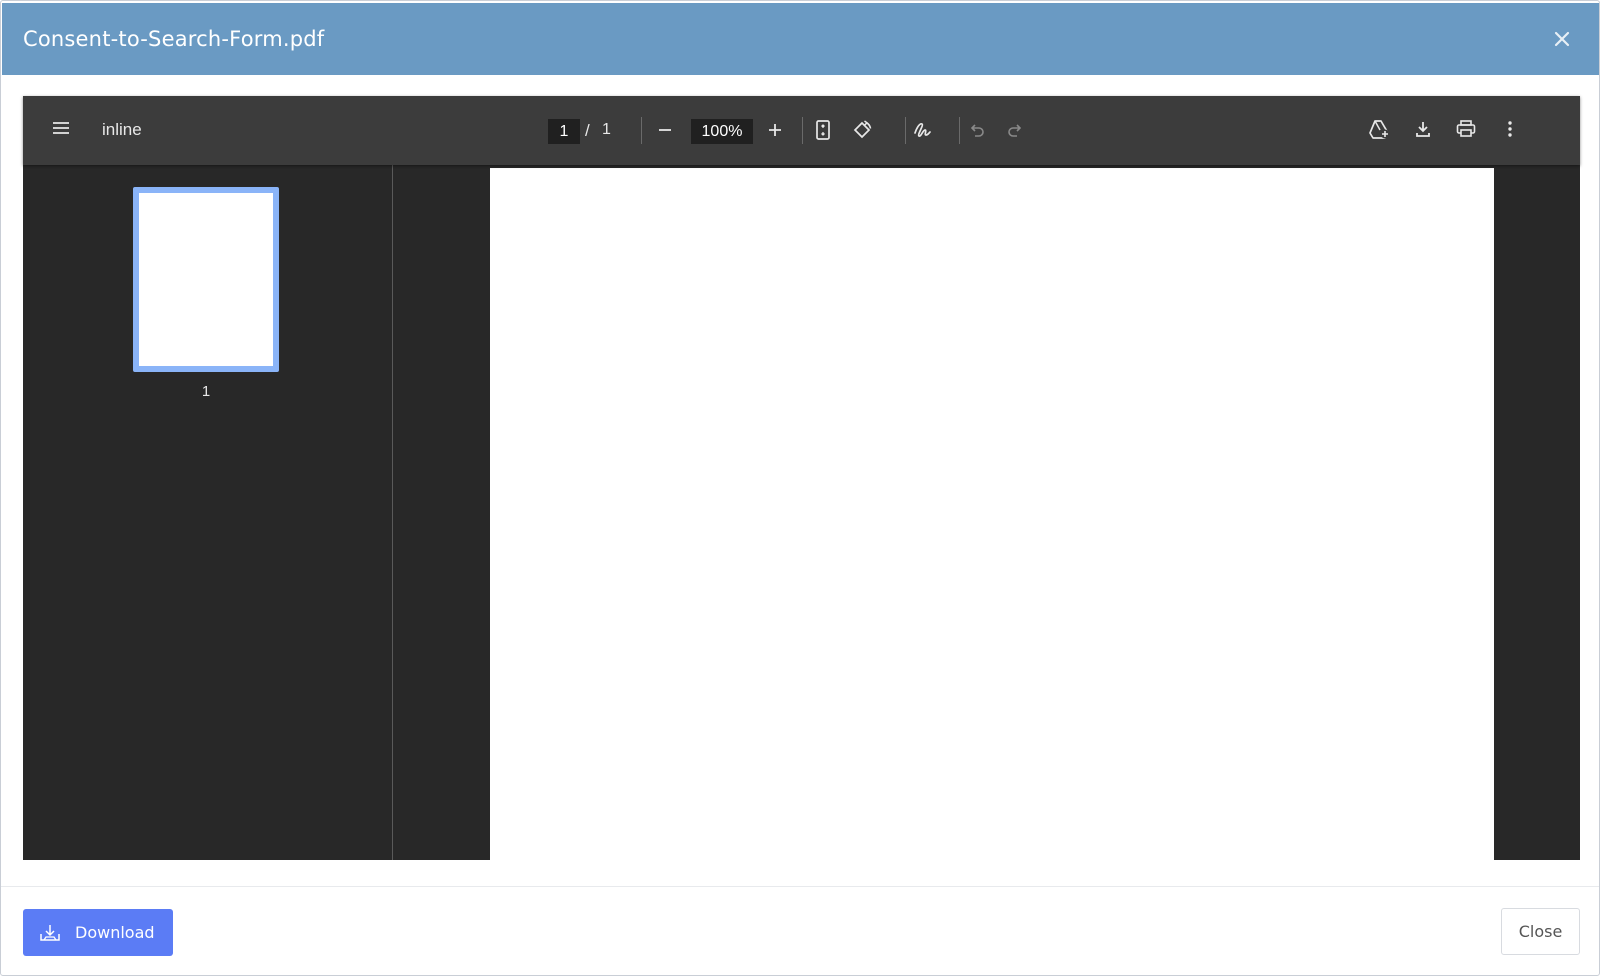 The width and height of the screenshot is (1600, 976). What do you see at coordinates (1466, 129) in the screenshot?
I see `print-icon` at bounding box center [1466, 129].